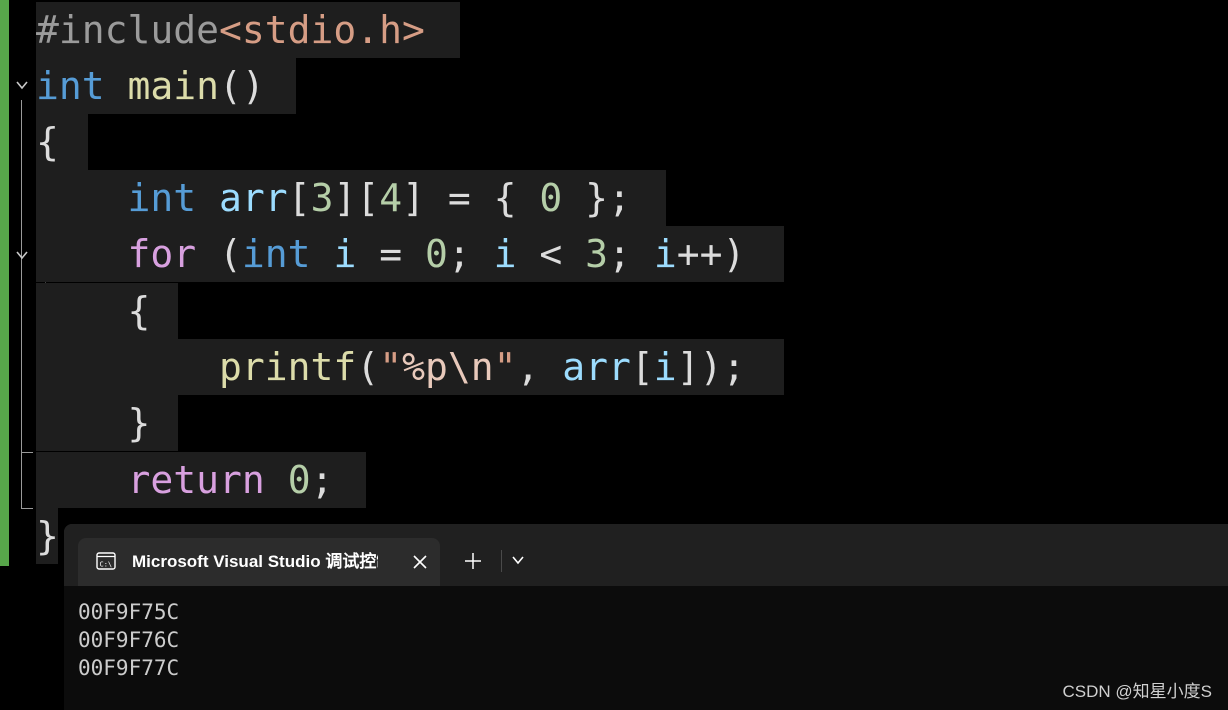 The image size is (1228, 710). What do you see at coordinates (128, 30) in the screenshot?
I see `code-token: #include` at bounding box center [128, 30].